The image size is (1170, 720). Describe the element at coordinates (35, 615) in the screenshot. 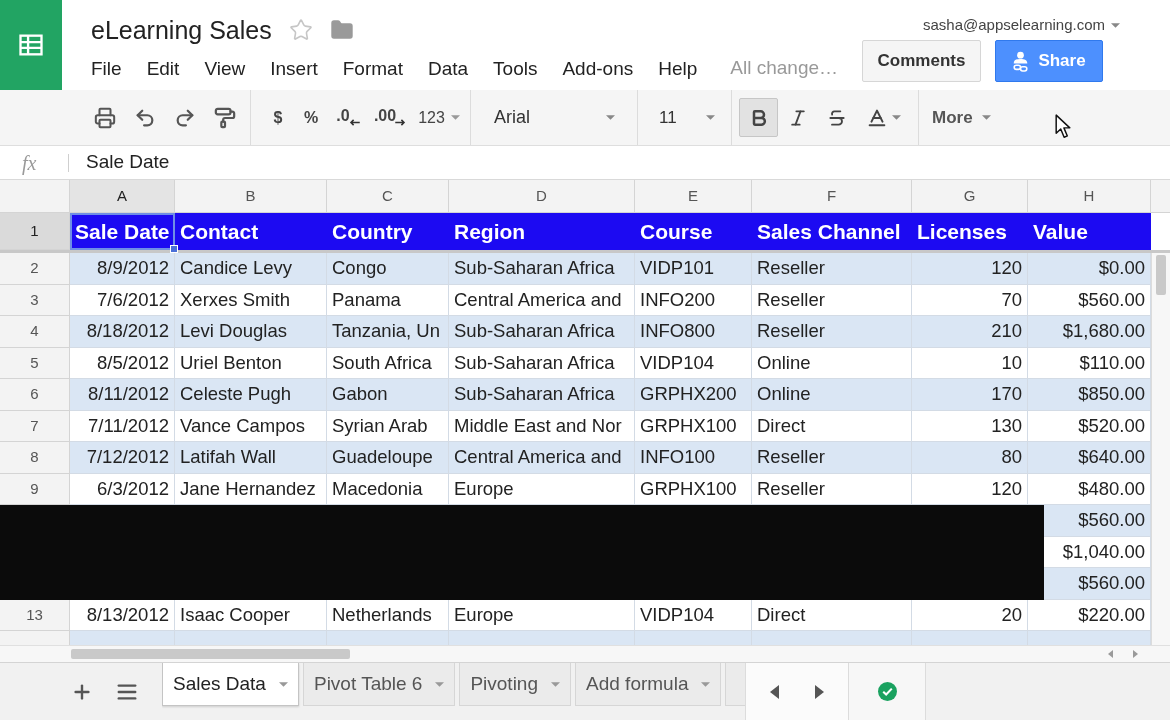

I see `row-header: 13` at that location.